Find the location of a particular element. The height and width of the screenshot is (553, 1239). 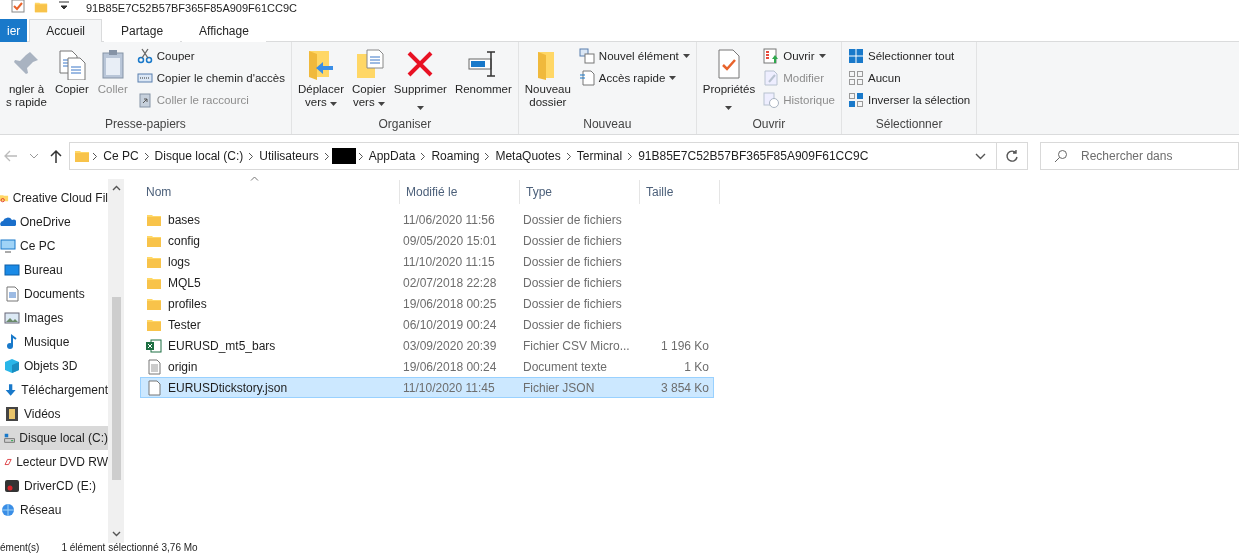

cube-icon is located at coordinates (12, 366).